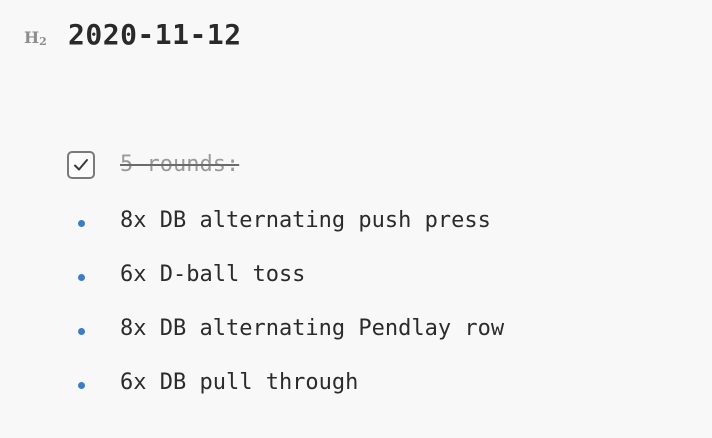 The width and height of the screenshot is (712, 438). I want to click on list-item: 8x DB alternating push press, so click(356, 231).